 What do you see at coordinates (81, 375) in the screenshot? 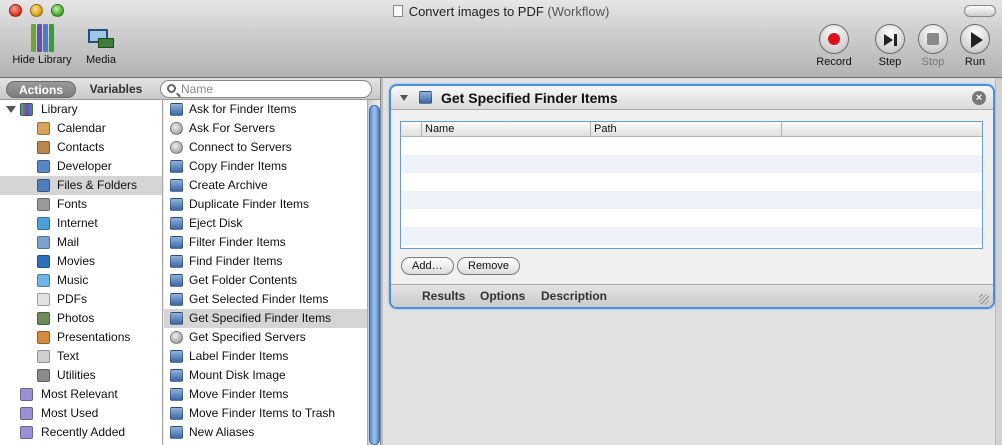
I see `library-item: Utilities` at bounding box center [81, 375].